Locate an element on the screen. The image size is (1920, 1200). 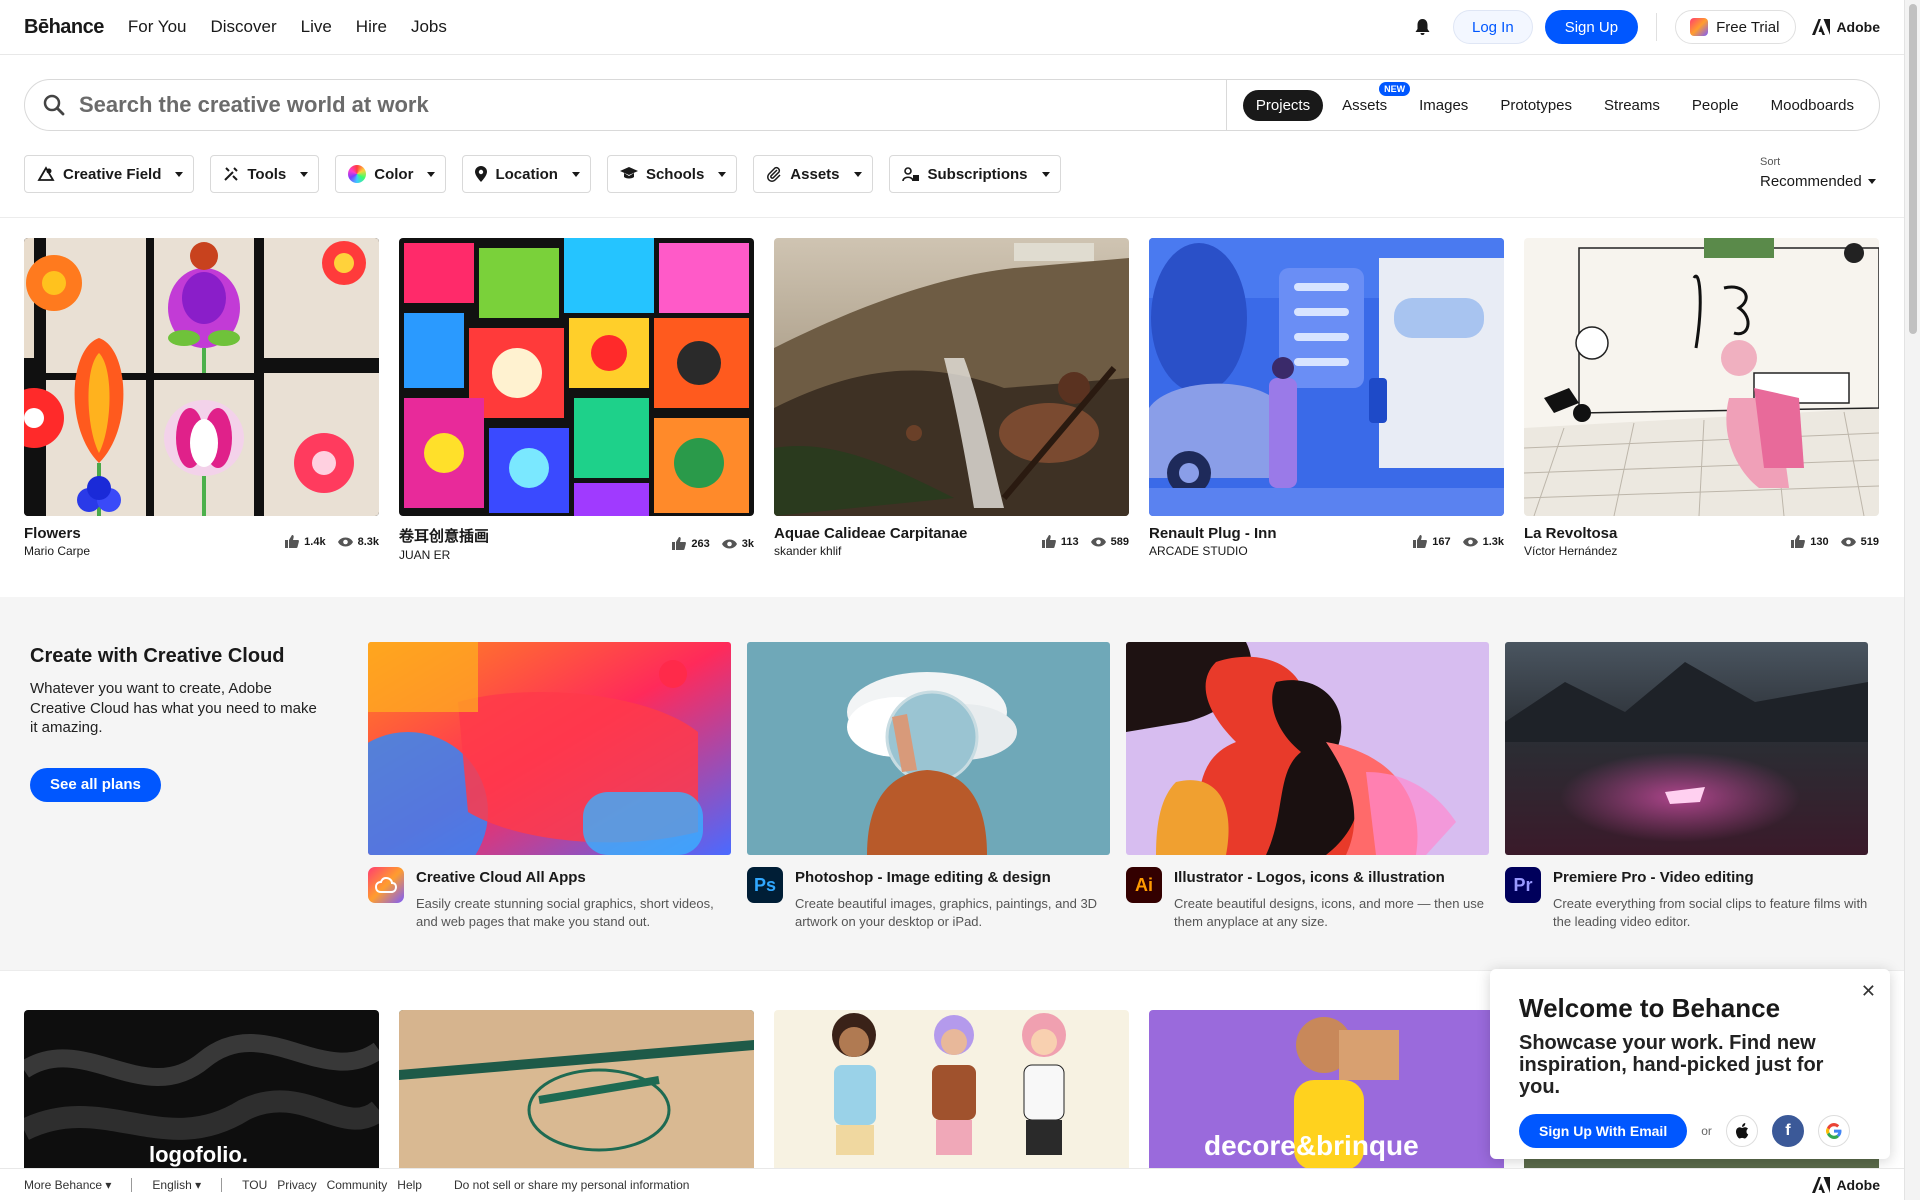
google-icon is located at coordinates (1833, 1131).